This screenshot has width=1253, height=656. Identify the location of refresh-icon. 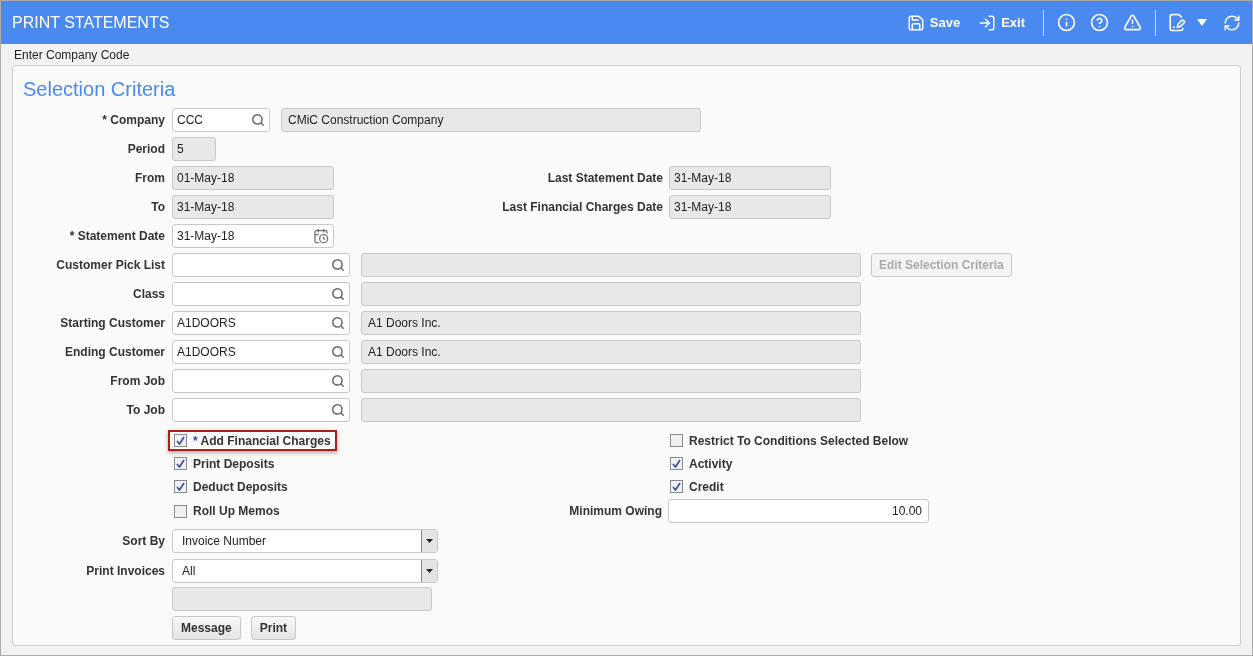
(1232, 22).